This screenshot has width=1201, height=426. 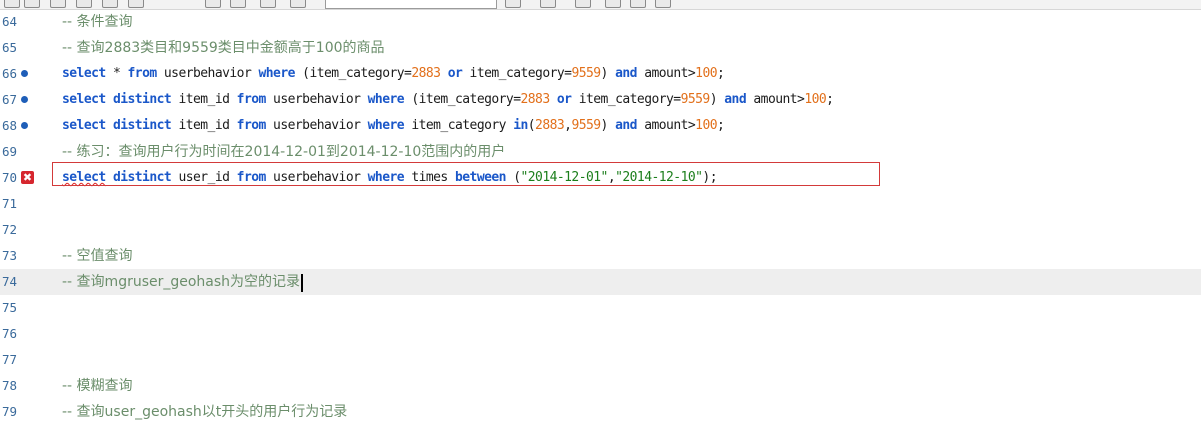 What do you see at coordinates (600, 204) in the screenshot?
I see `code-line: 71` at bounding box center [600, 204].